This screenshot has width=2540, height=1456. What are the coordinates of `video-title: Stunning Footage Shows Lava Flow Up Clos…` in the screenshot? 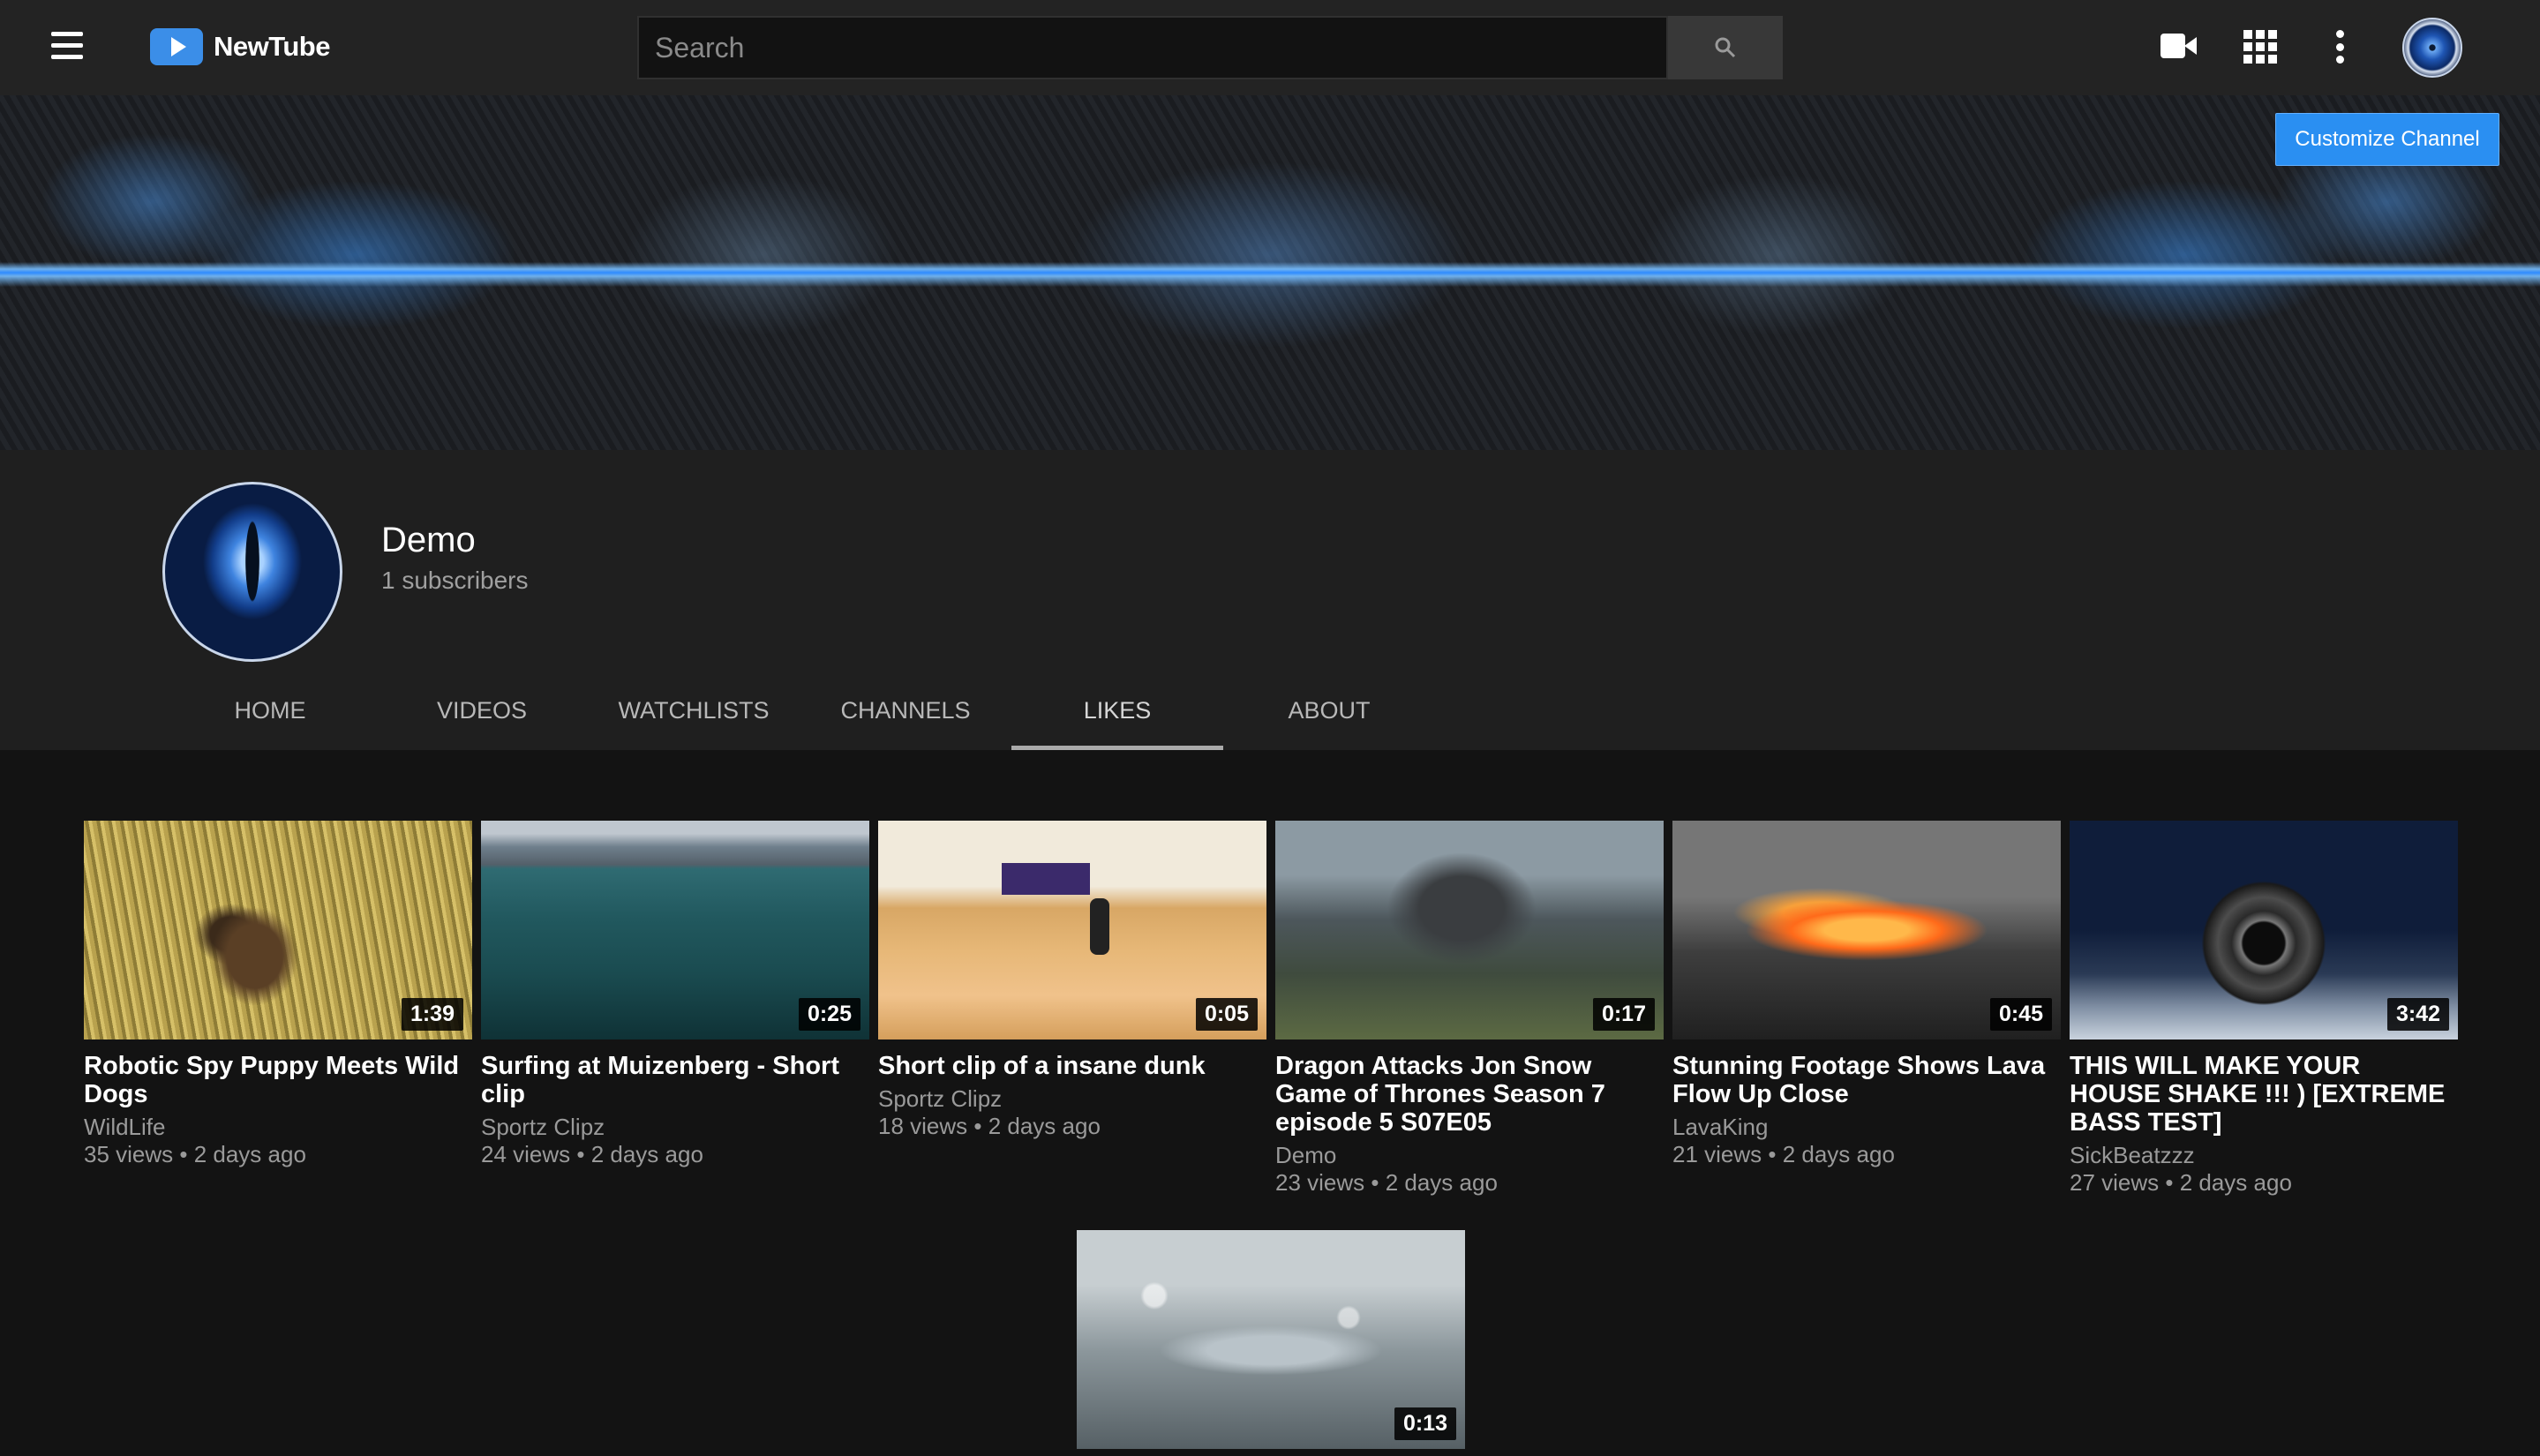 It's located at (1867, 1080).